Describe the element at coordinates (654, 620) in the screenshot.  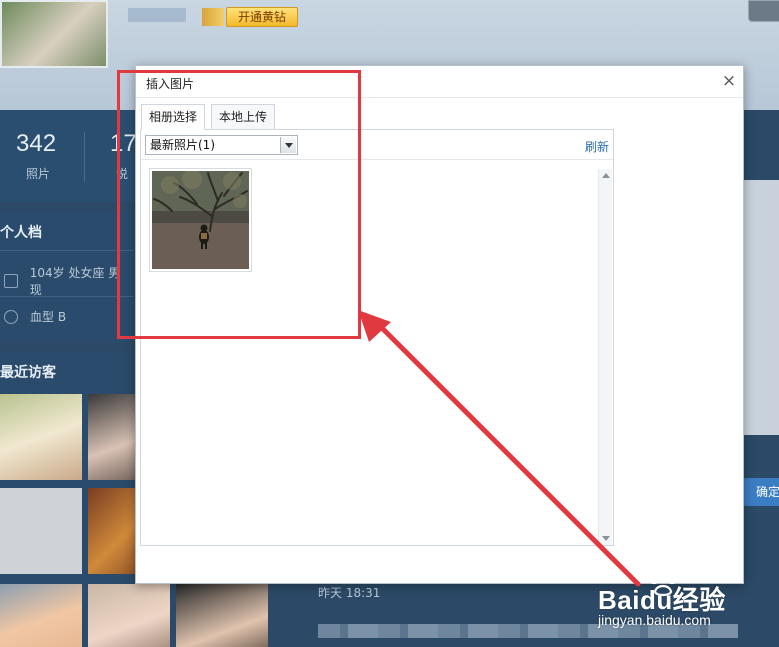
I see `watermark-site: jingyan.baidu.com` at that location.